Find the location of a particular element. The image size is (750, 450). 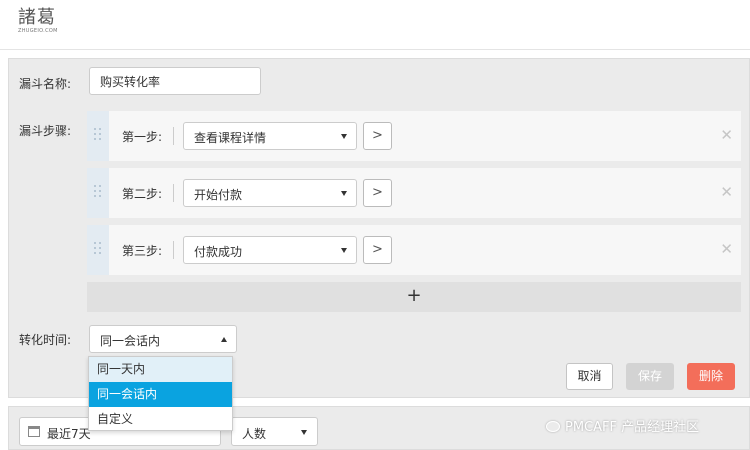

watermark: PMCAFF 产品经理社区 is located at coordinates (622, 425).